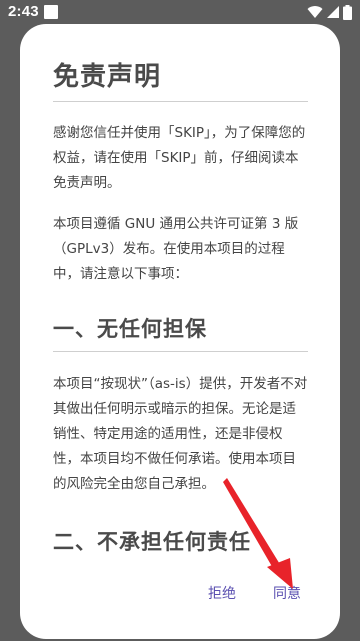 The image size is (360, 641). I want to click on title-divider, so click(180, 101).